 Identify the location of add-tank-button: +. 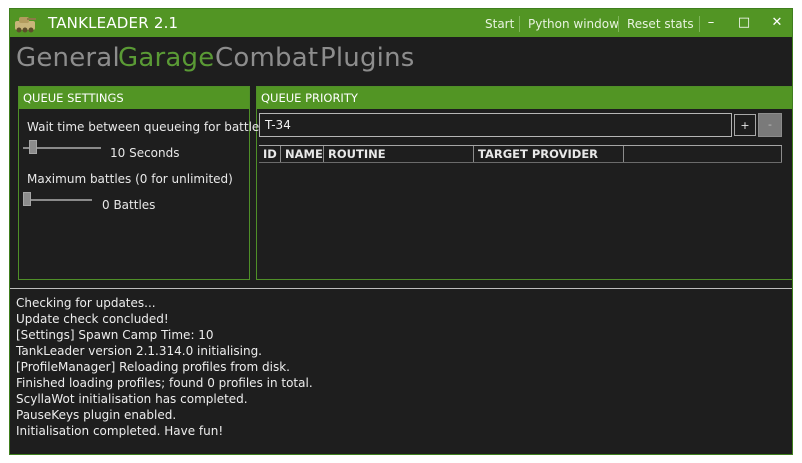
(745, 125).